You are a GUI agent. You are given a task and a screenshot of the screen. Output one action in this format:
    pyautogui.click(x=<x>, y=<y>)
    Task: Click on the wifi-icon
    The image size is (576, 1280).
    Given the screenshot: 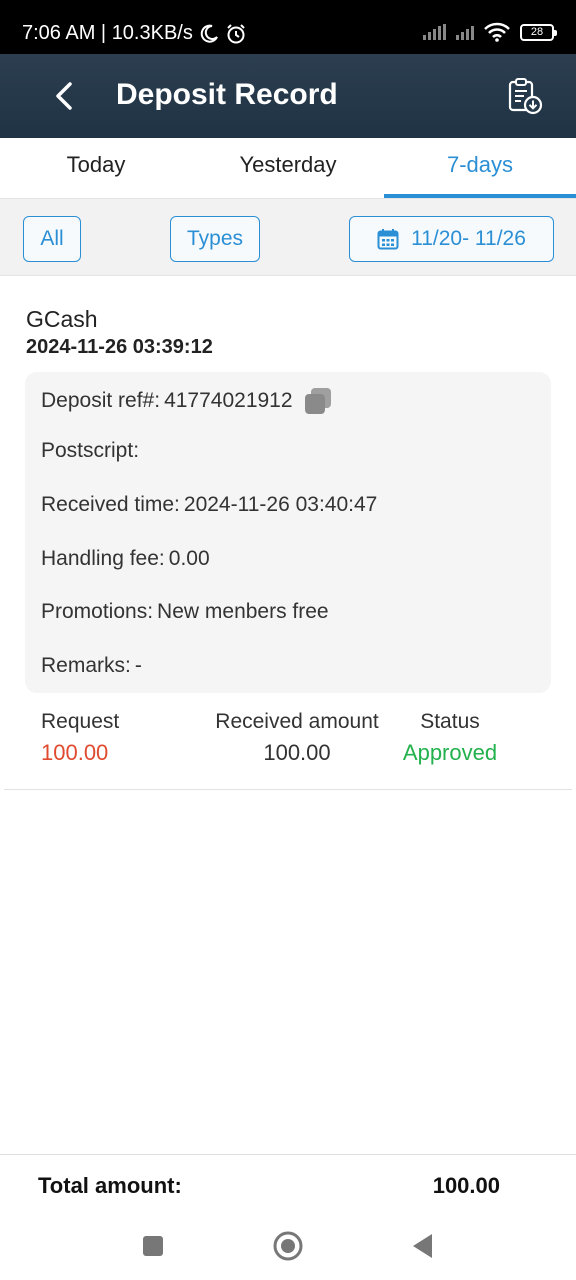 What is the action you would take?
    pyautogui.click(x=497, y=32)
    